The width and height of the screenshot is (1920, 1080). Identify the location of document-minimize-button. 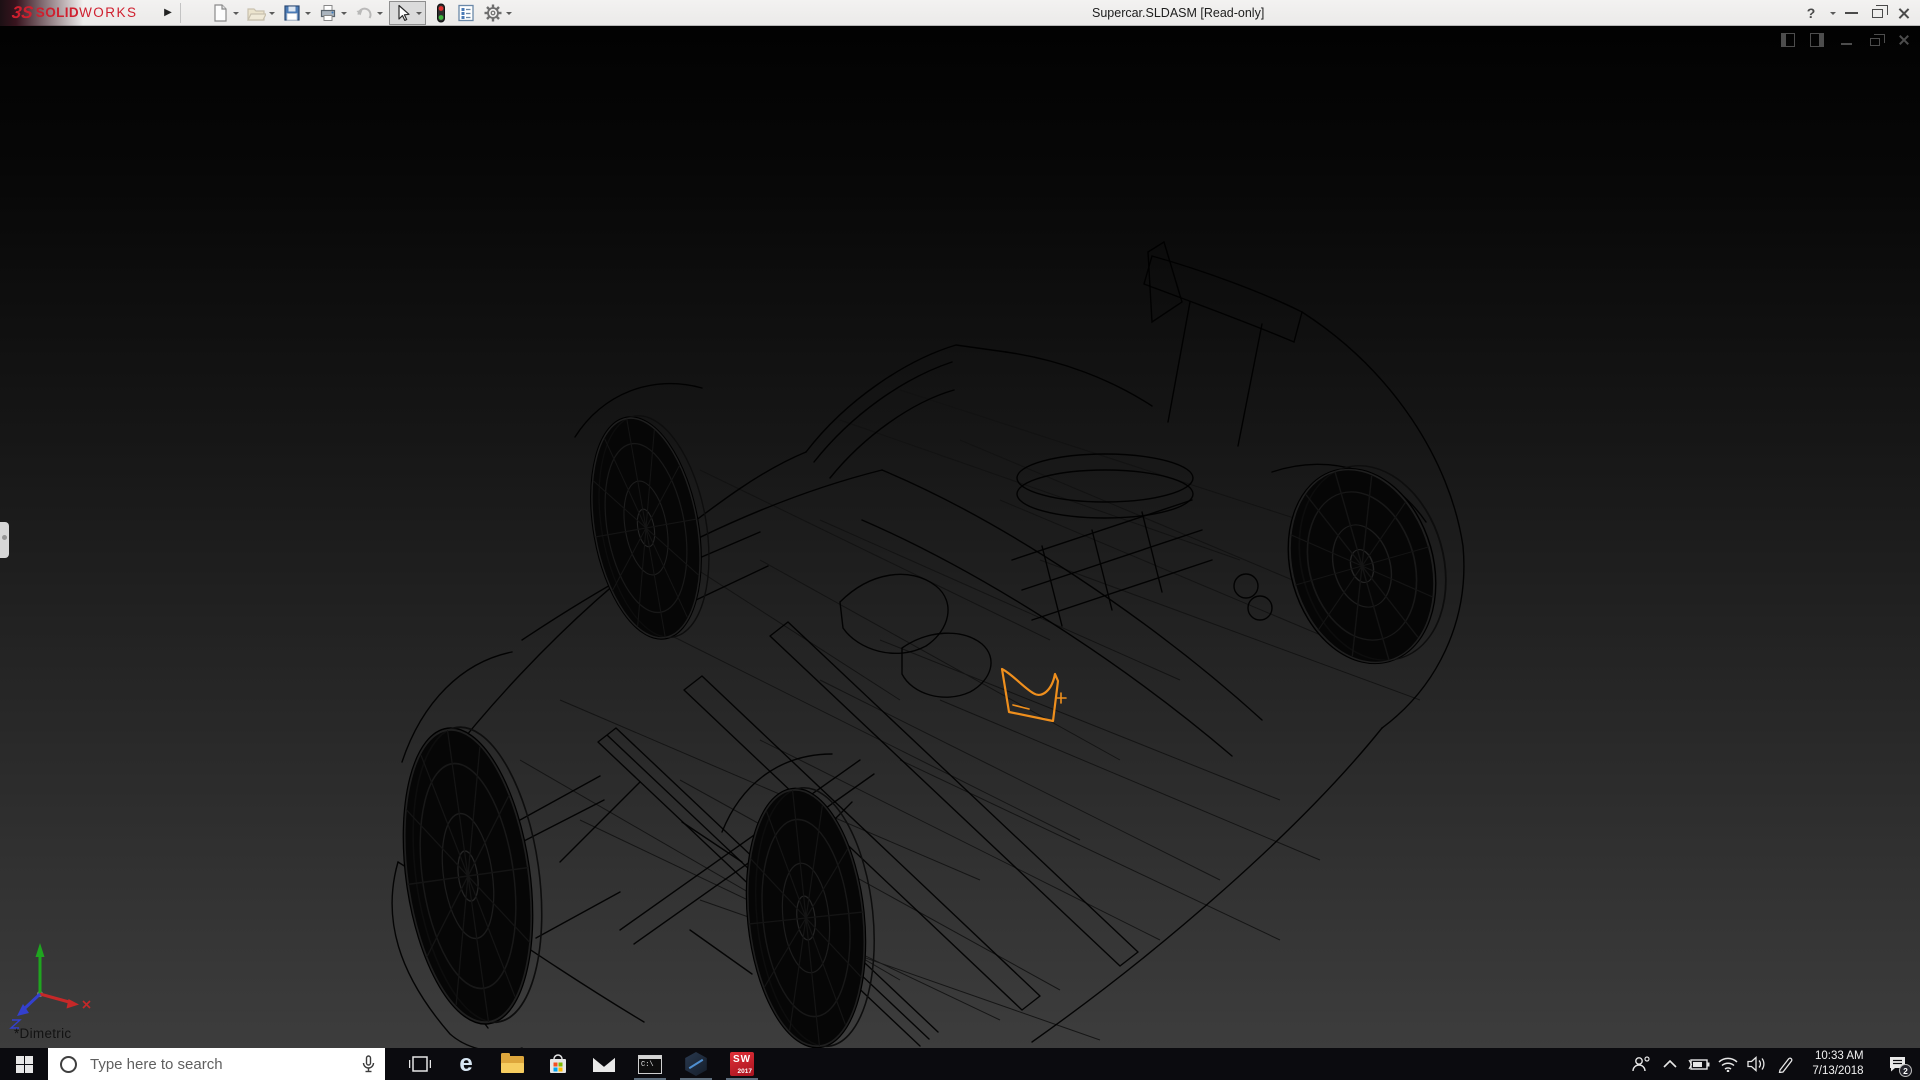
(1846, 40).